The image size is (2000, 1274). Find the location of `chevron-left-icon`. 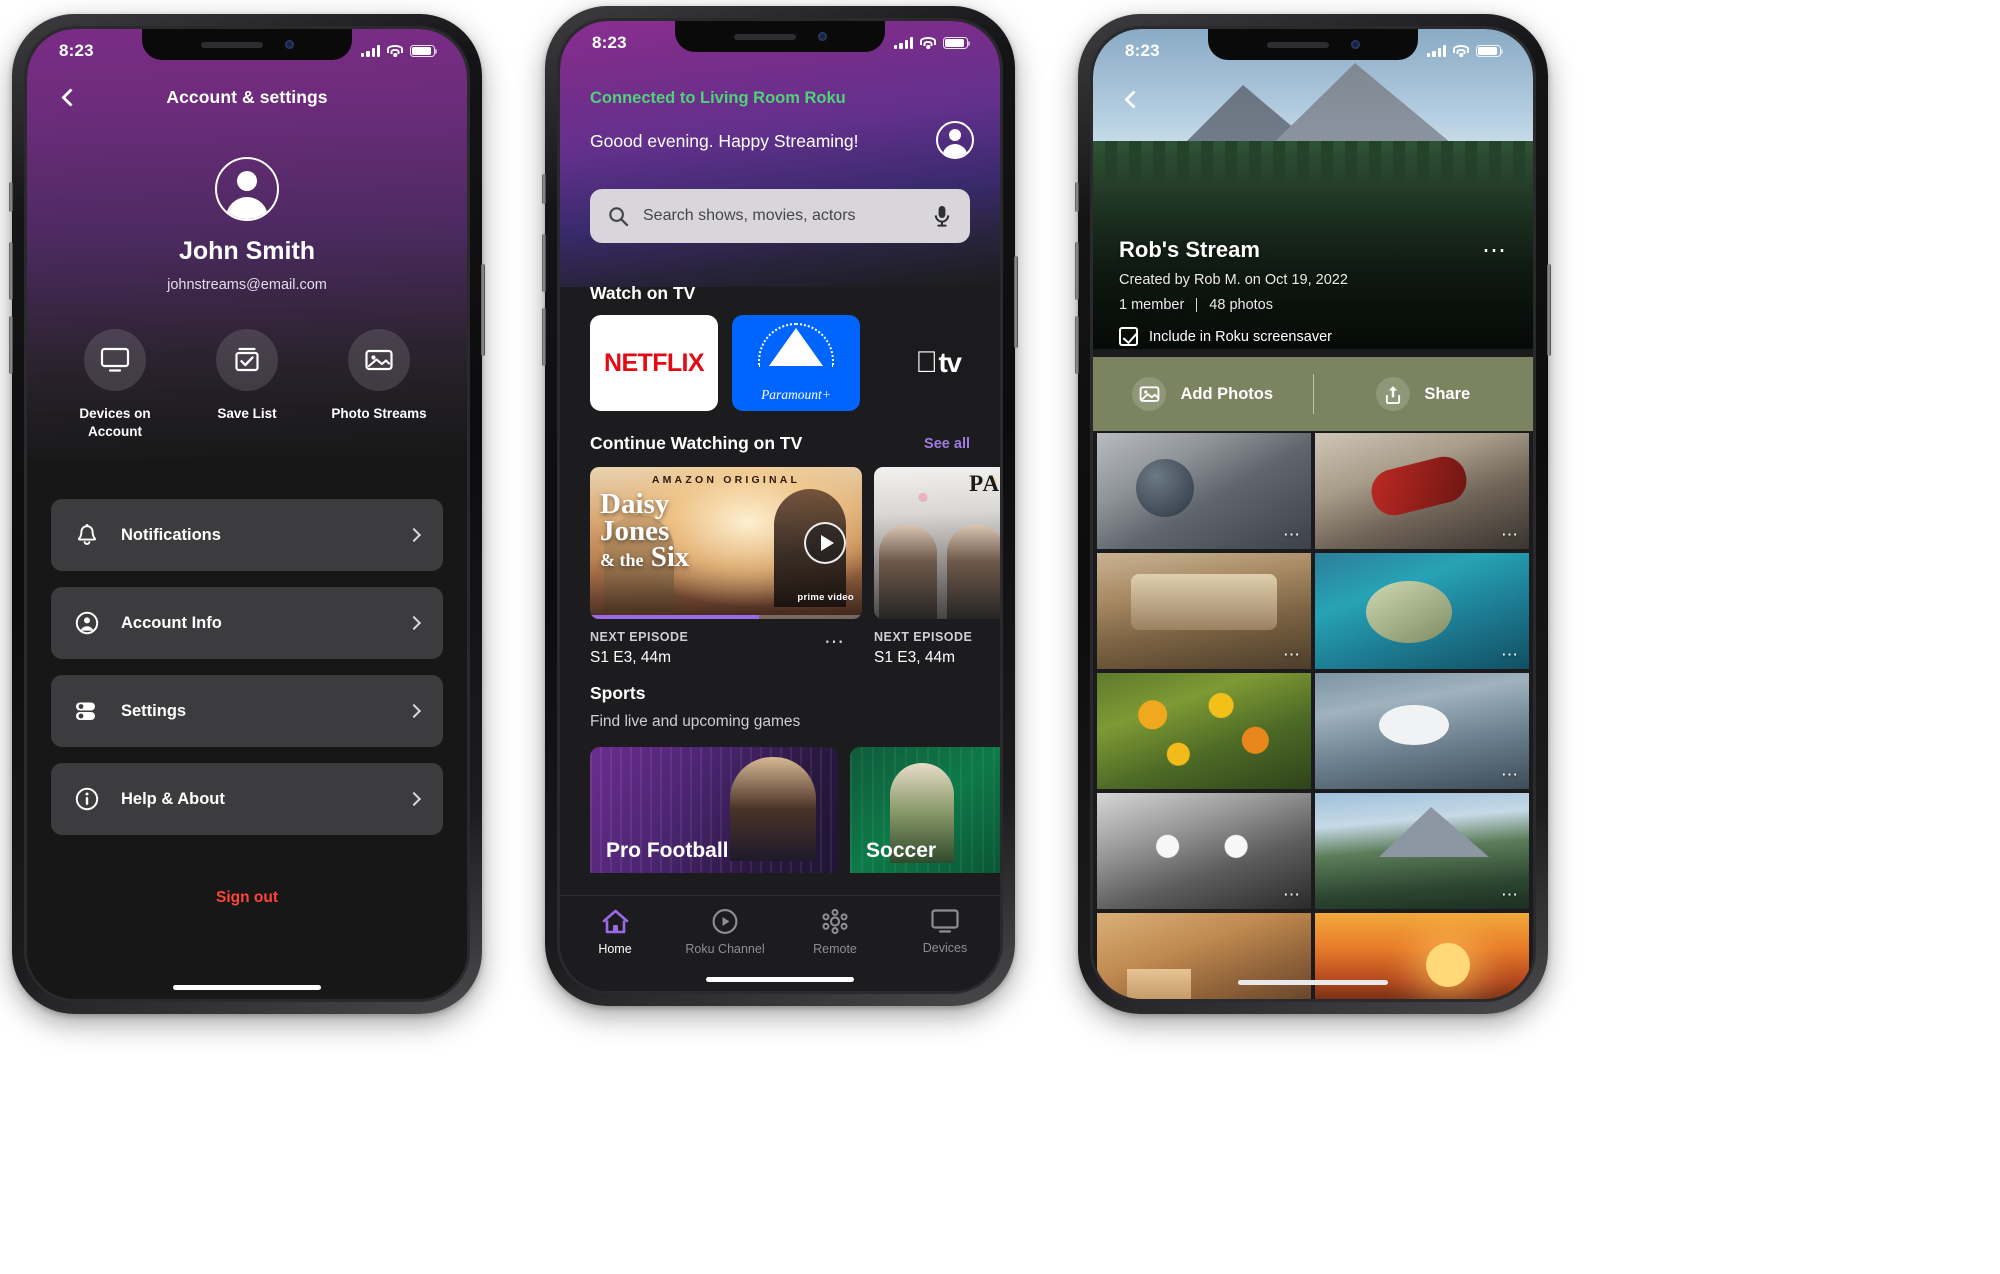

chevron-left-icon is located at coordinates (70, 97).